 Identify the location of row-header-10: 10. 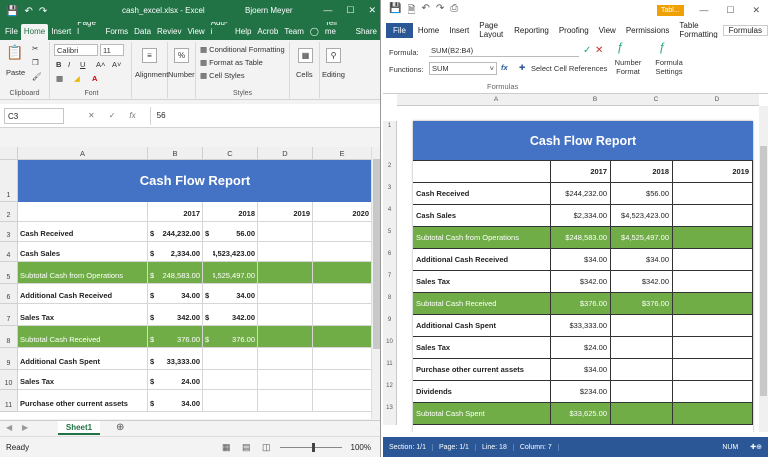
(9, 380).